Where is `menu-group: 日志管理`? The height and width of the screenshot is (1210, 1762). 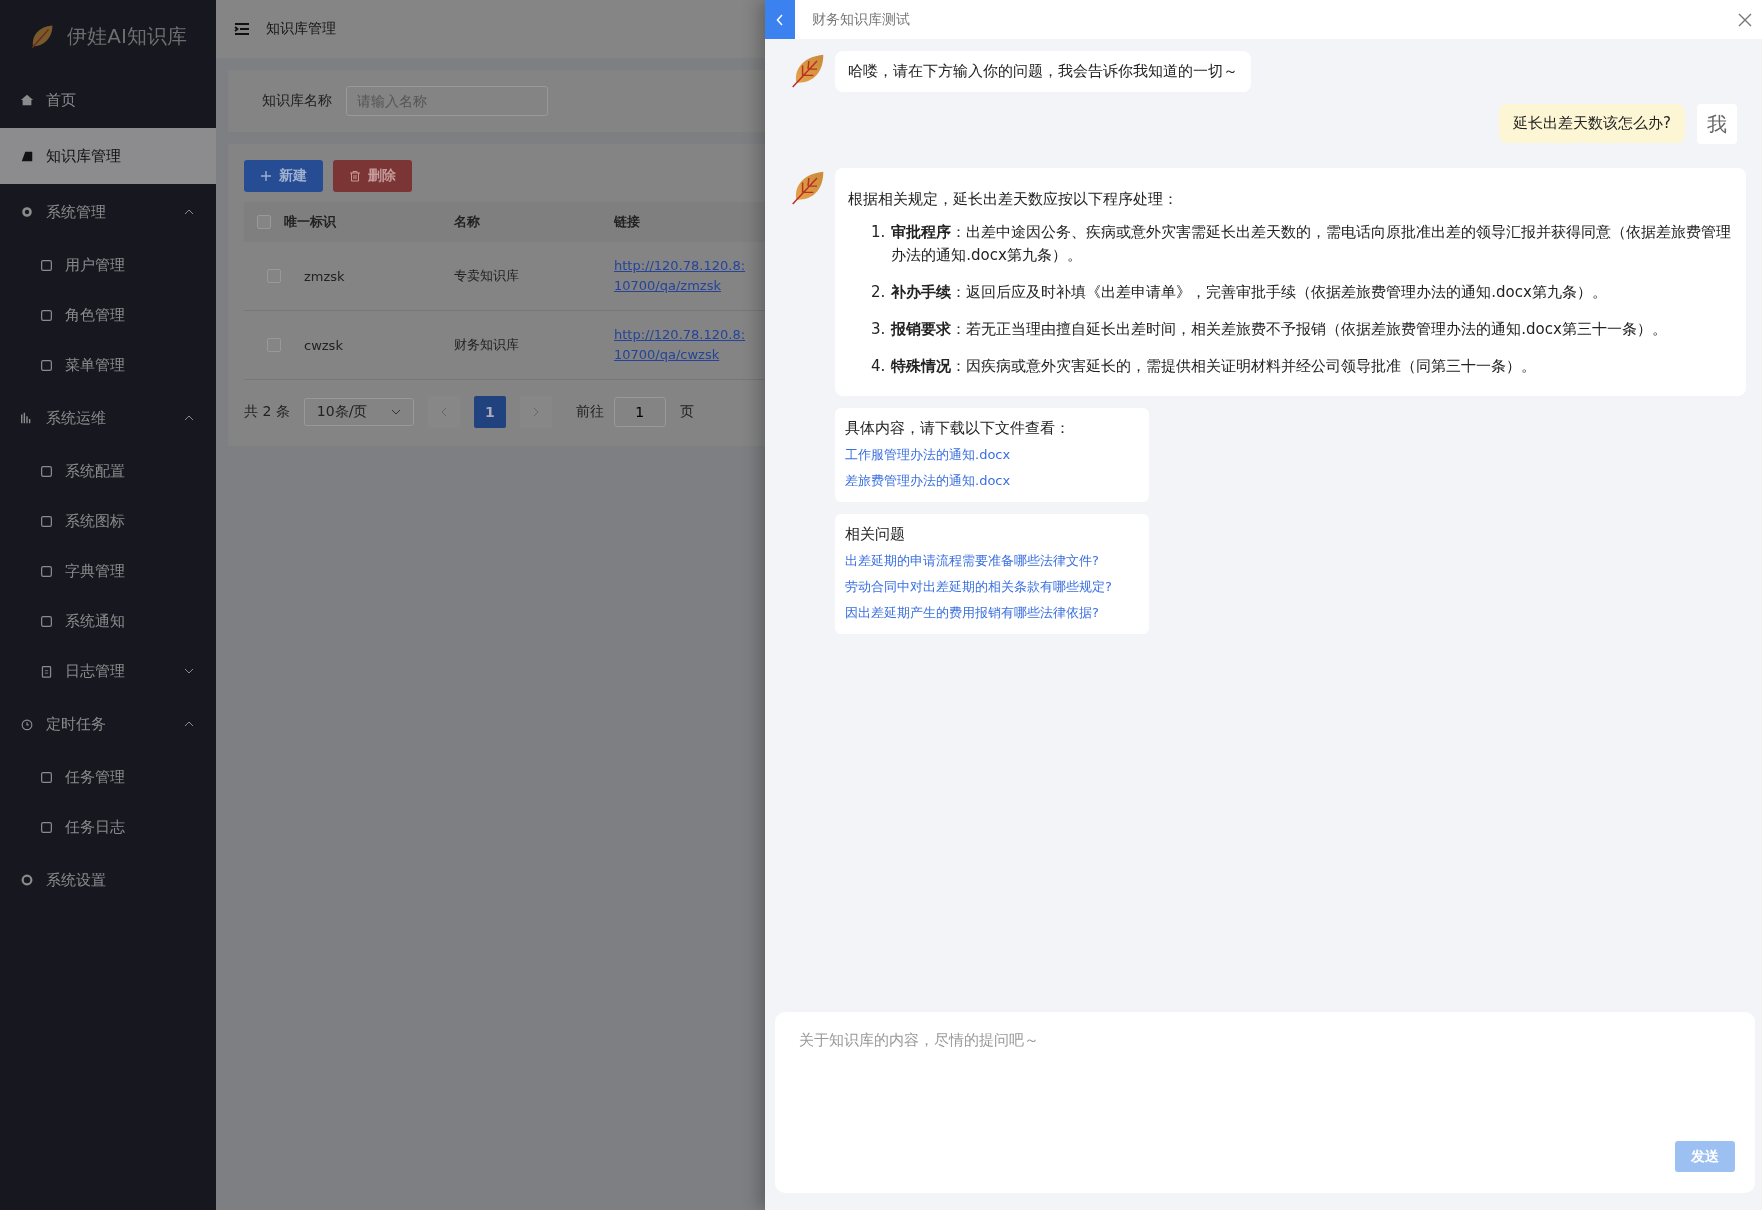
menu-group: 日志管理 is located at coordinates (108, 671).